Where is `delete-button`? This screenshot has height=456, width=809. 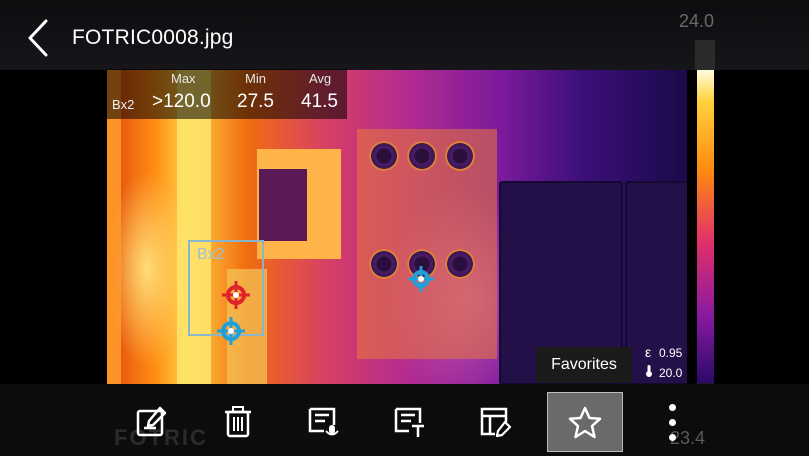
delete-button is located at coordinates (238, 421).